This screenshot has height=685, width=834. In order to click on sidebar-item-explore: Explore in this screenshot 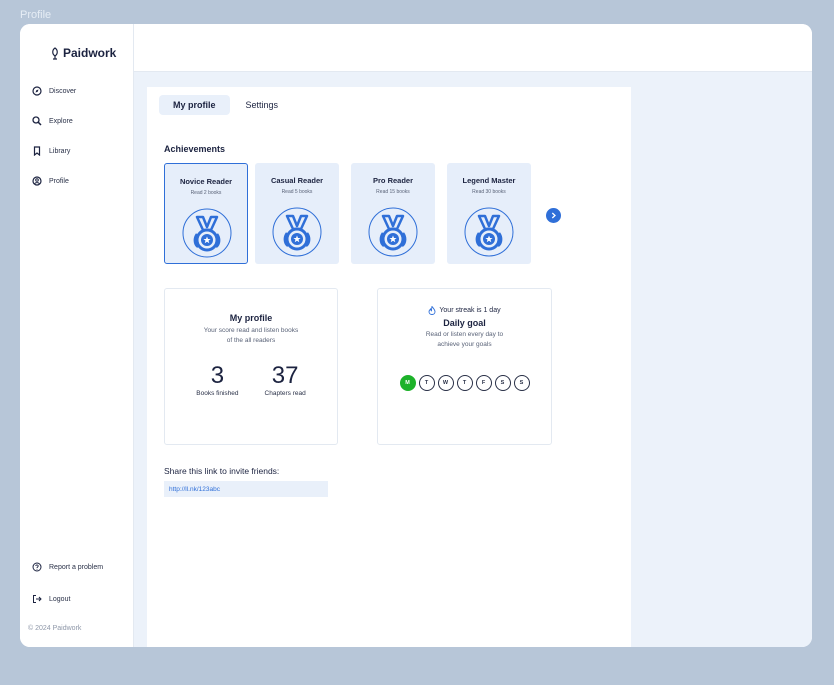, I will do `click(52, 121)`.